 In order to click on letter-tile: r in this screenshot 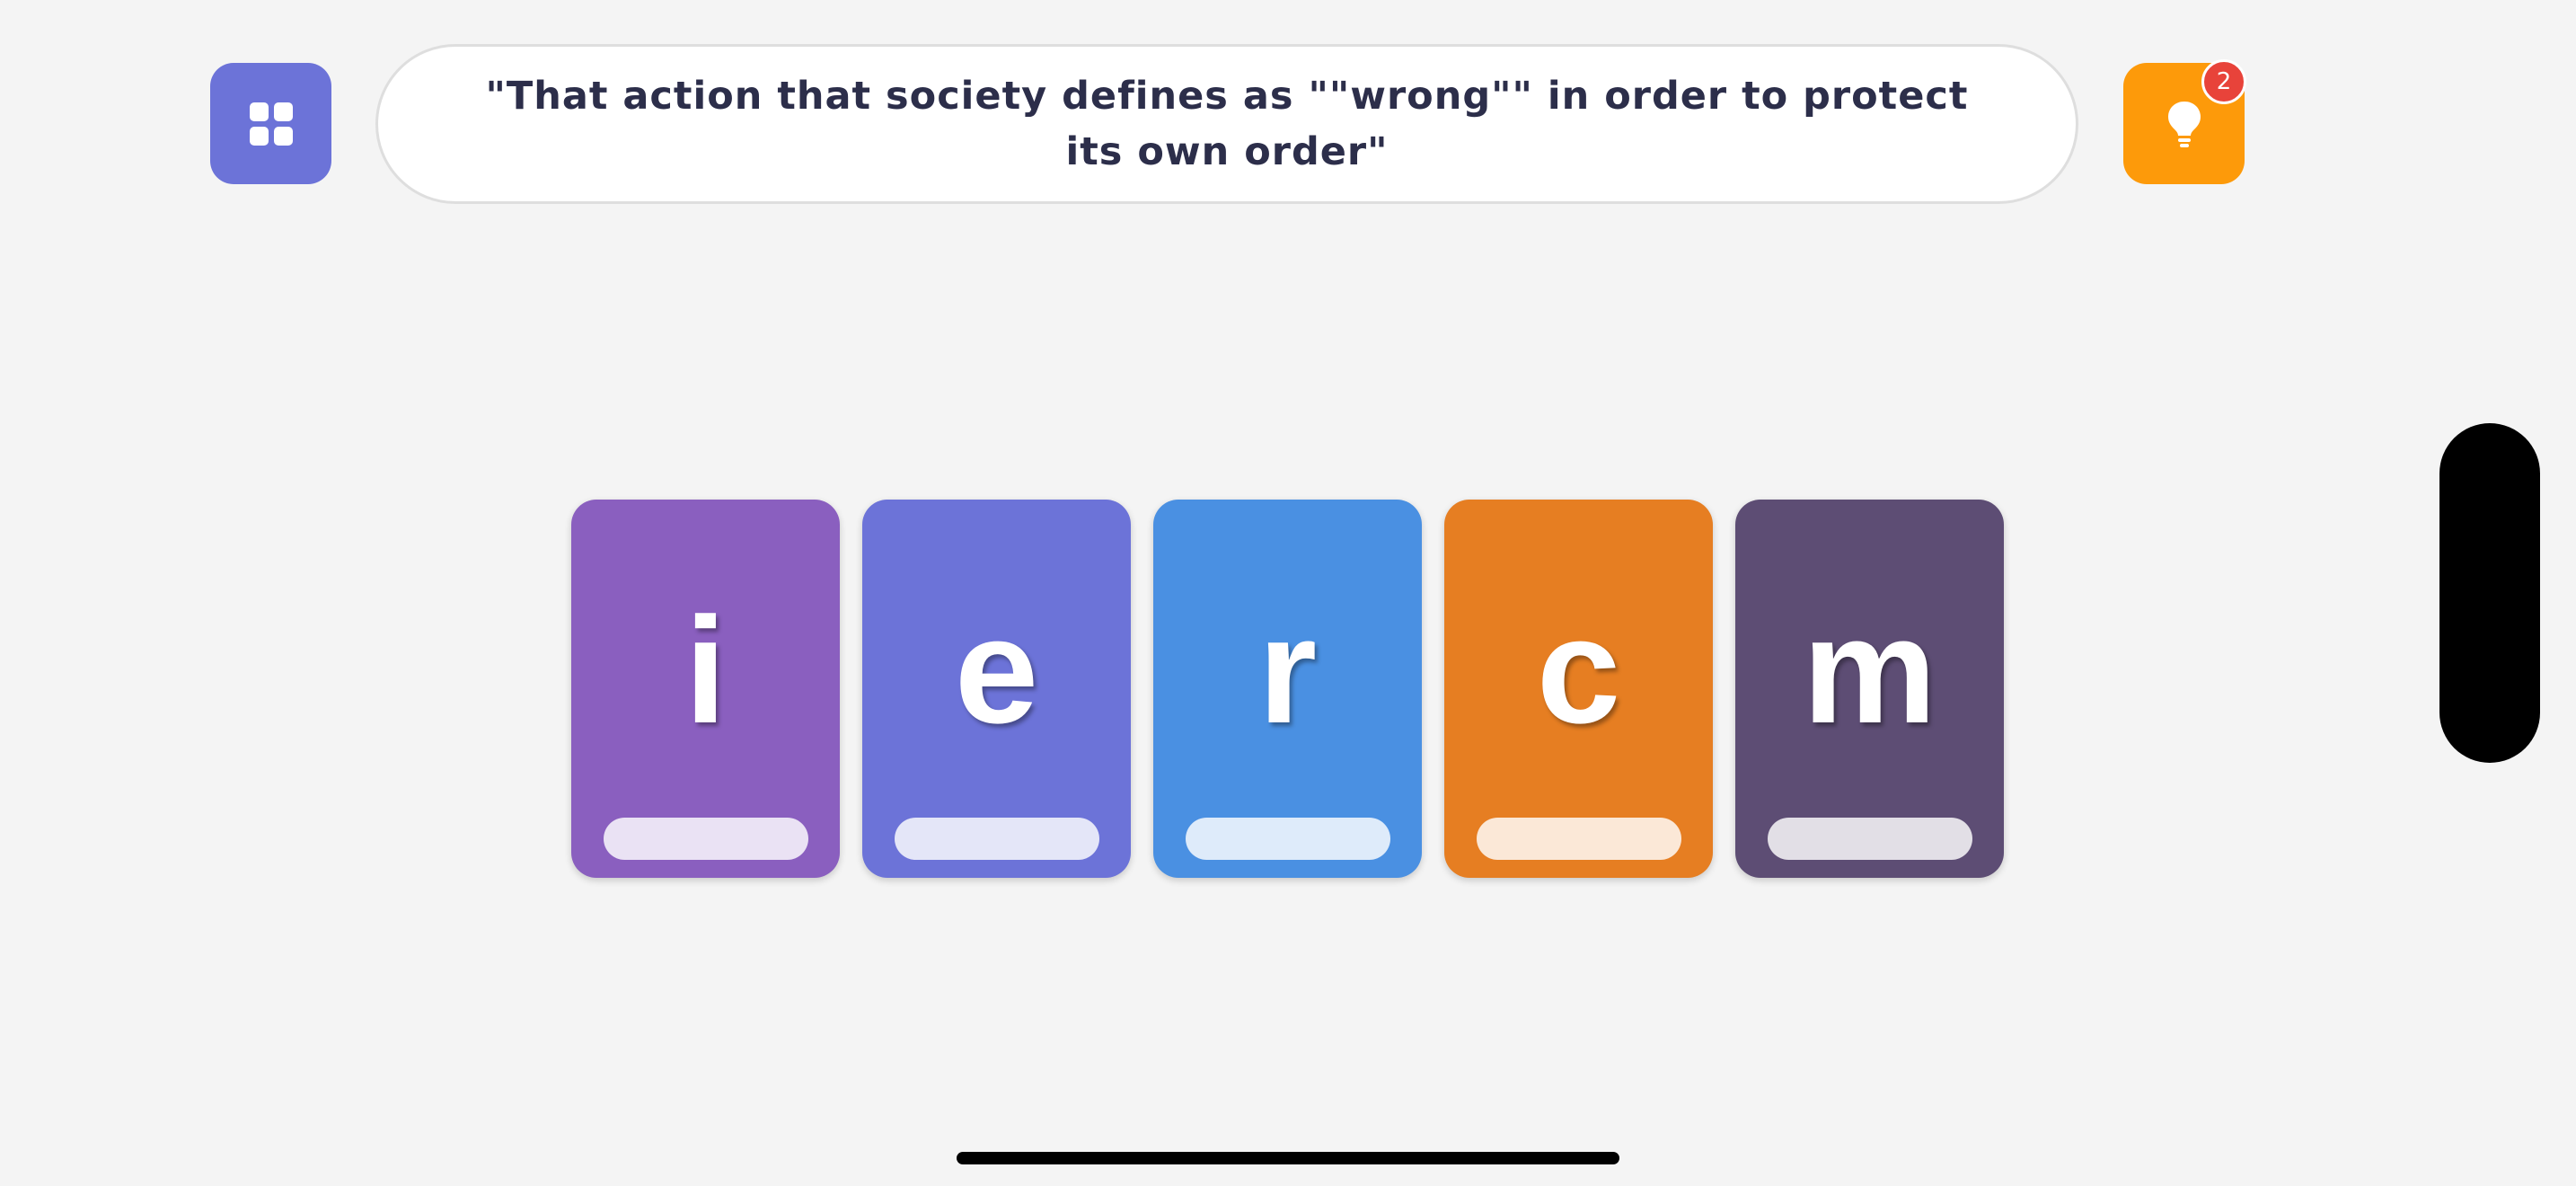, I will do `click(1287, 689)`.